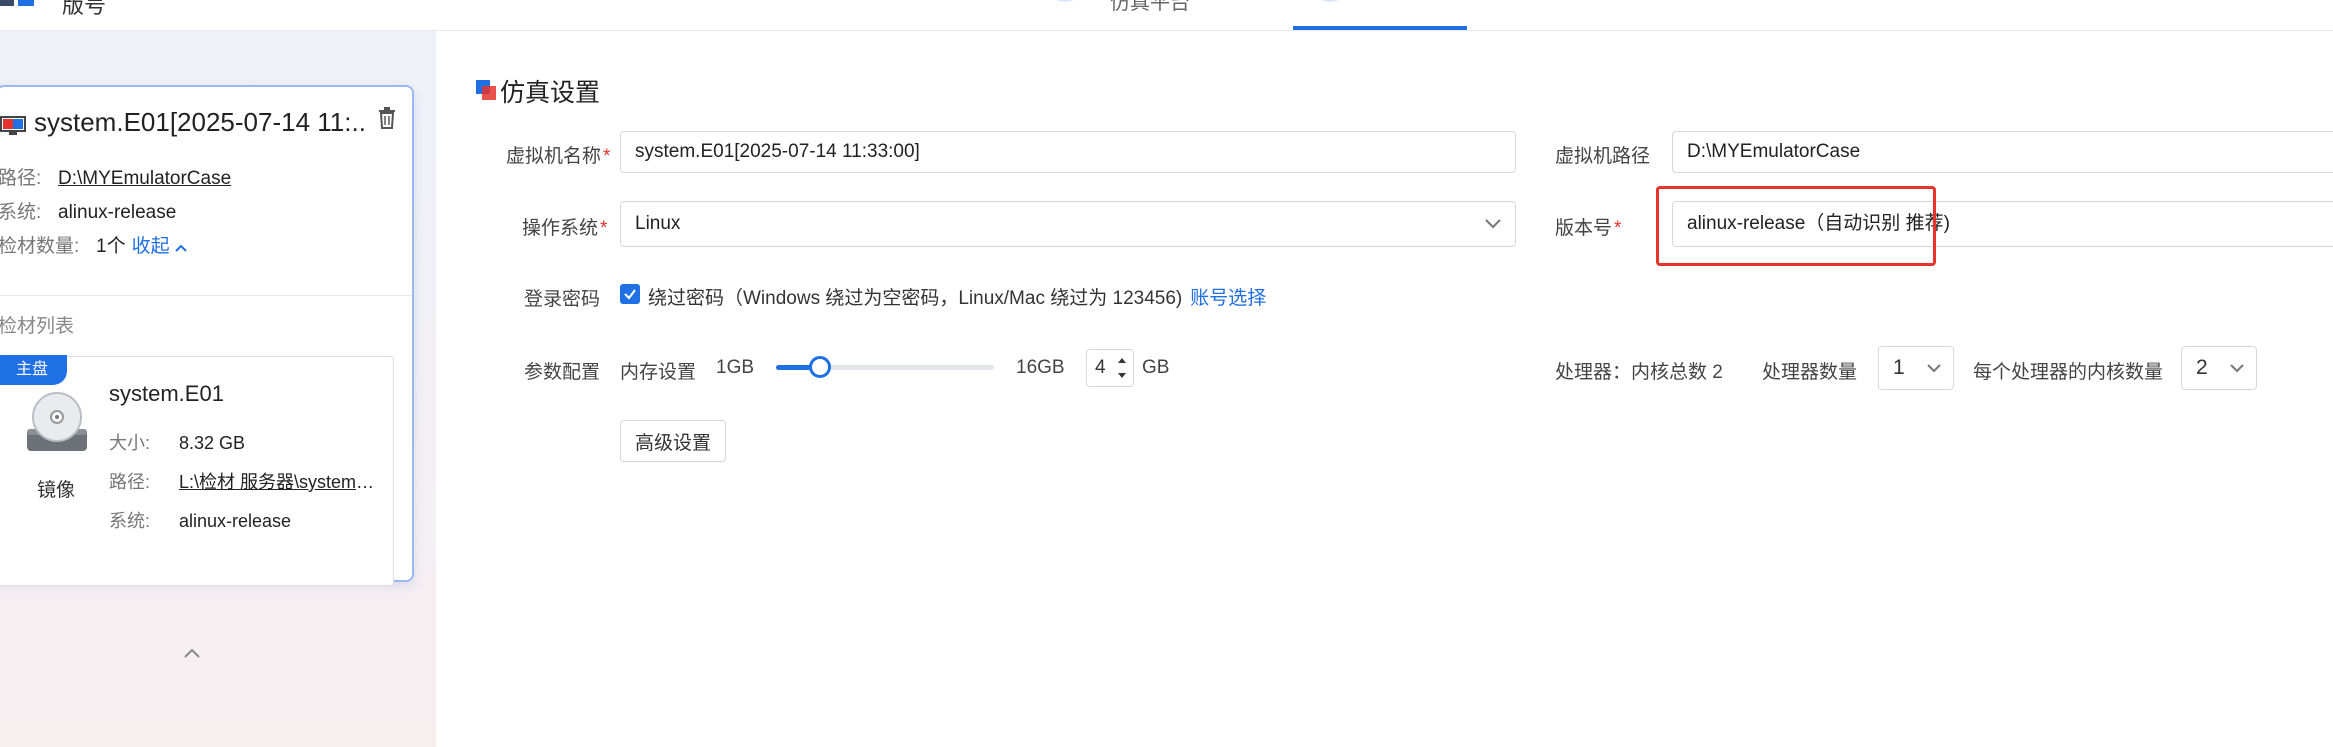  Describe the element at coordinates (1100, 367) in the screenshot. I see `memory-stepper-value: 4` at that location.